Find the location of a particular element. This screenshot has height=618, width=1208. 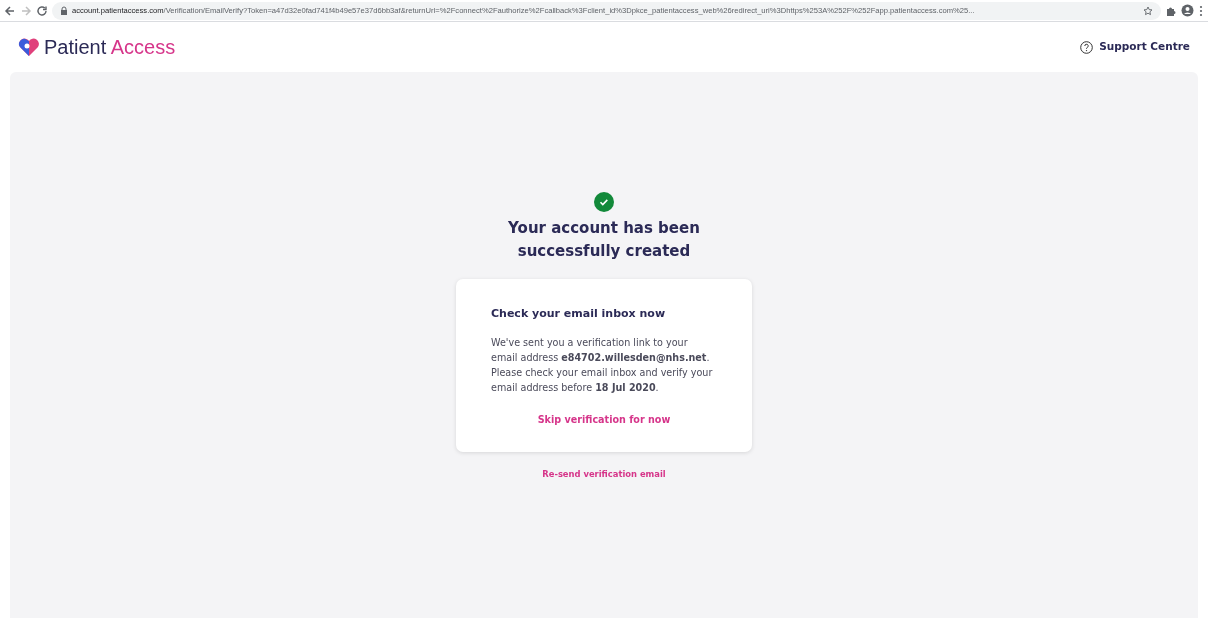

heart-logo-icon is located at coordinates (29, 47).